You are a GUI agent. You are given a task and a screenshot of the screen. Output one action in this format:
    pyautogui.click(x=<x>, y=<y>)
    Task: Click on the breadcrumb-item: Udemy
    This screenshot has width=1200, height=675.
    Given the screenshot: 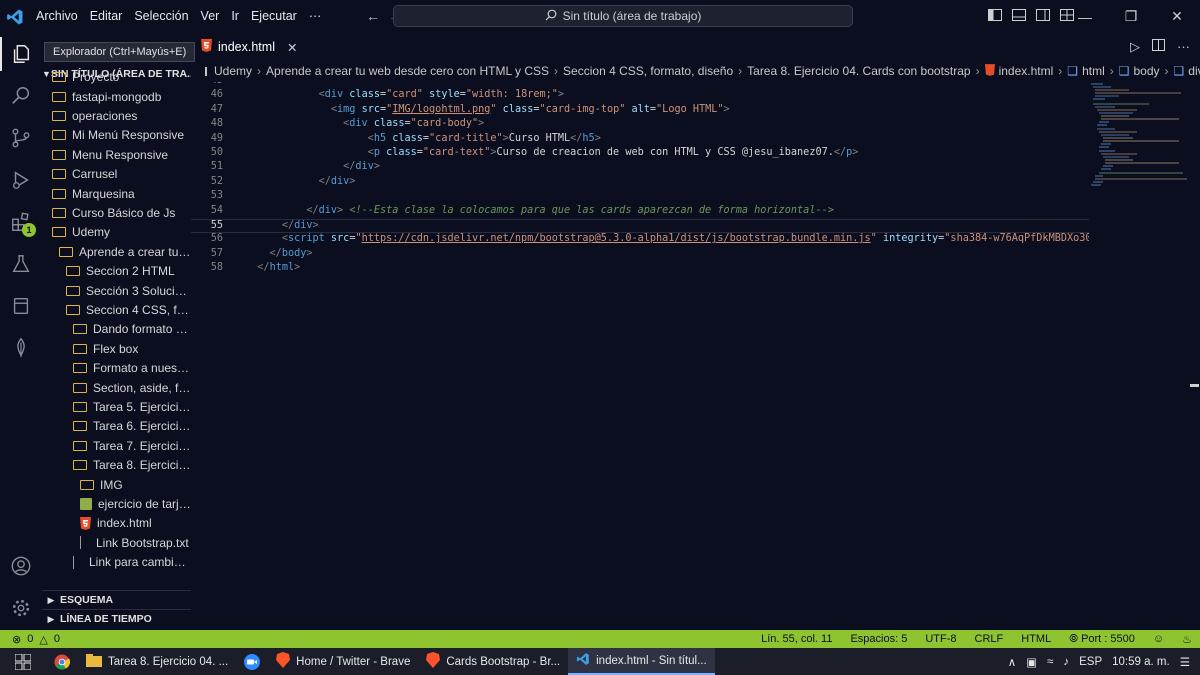 What is the action you would take?
    pyautogui.click(x=233, y=71)
    